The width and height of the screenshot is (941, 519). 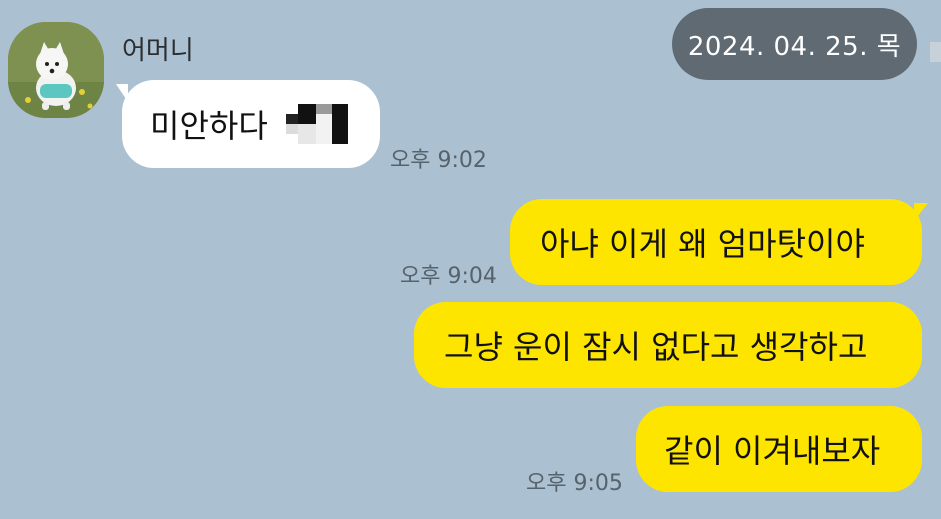 What do you see at coordinates (921, 212) in the screenshot?
I see `outgoing-bubble-tail` at bounding box center [921, 212].